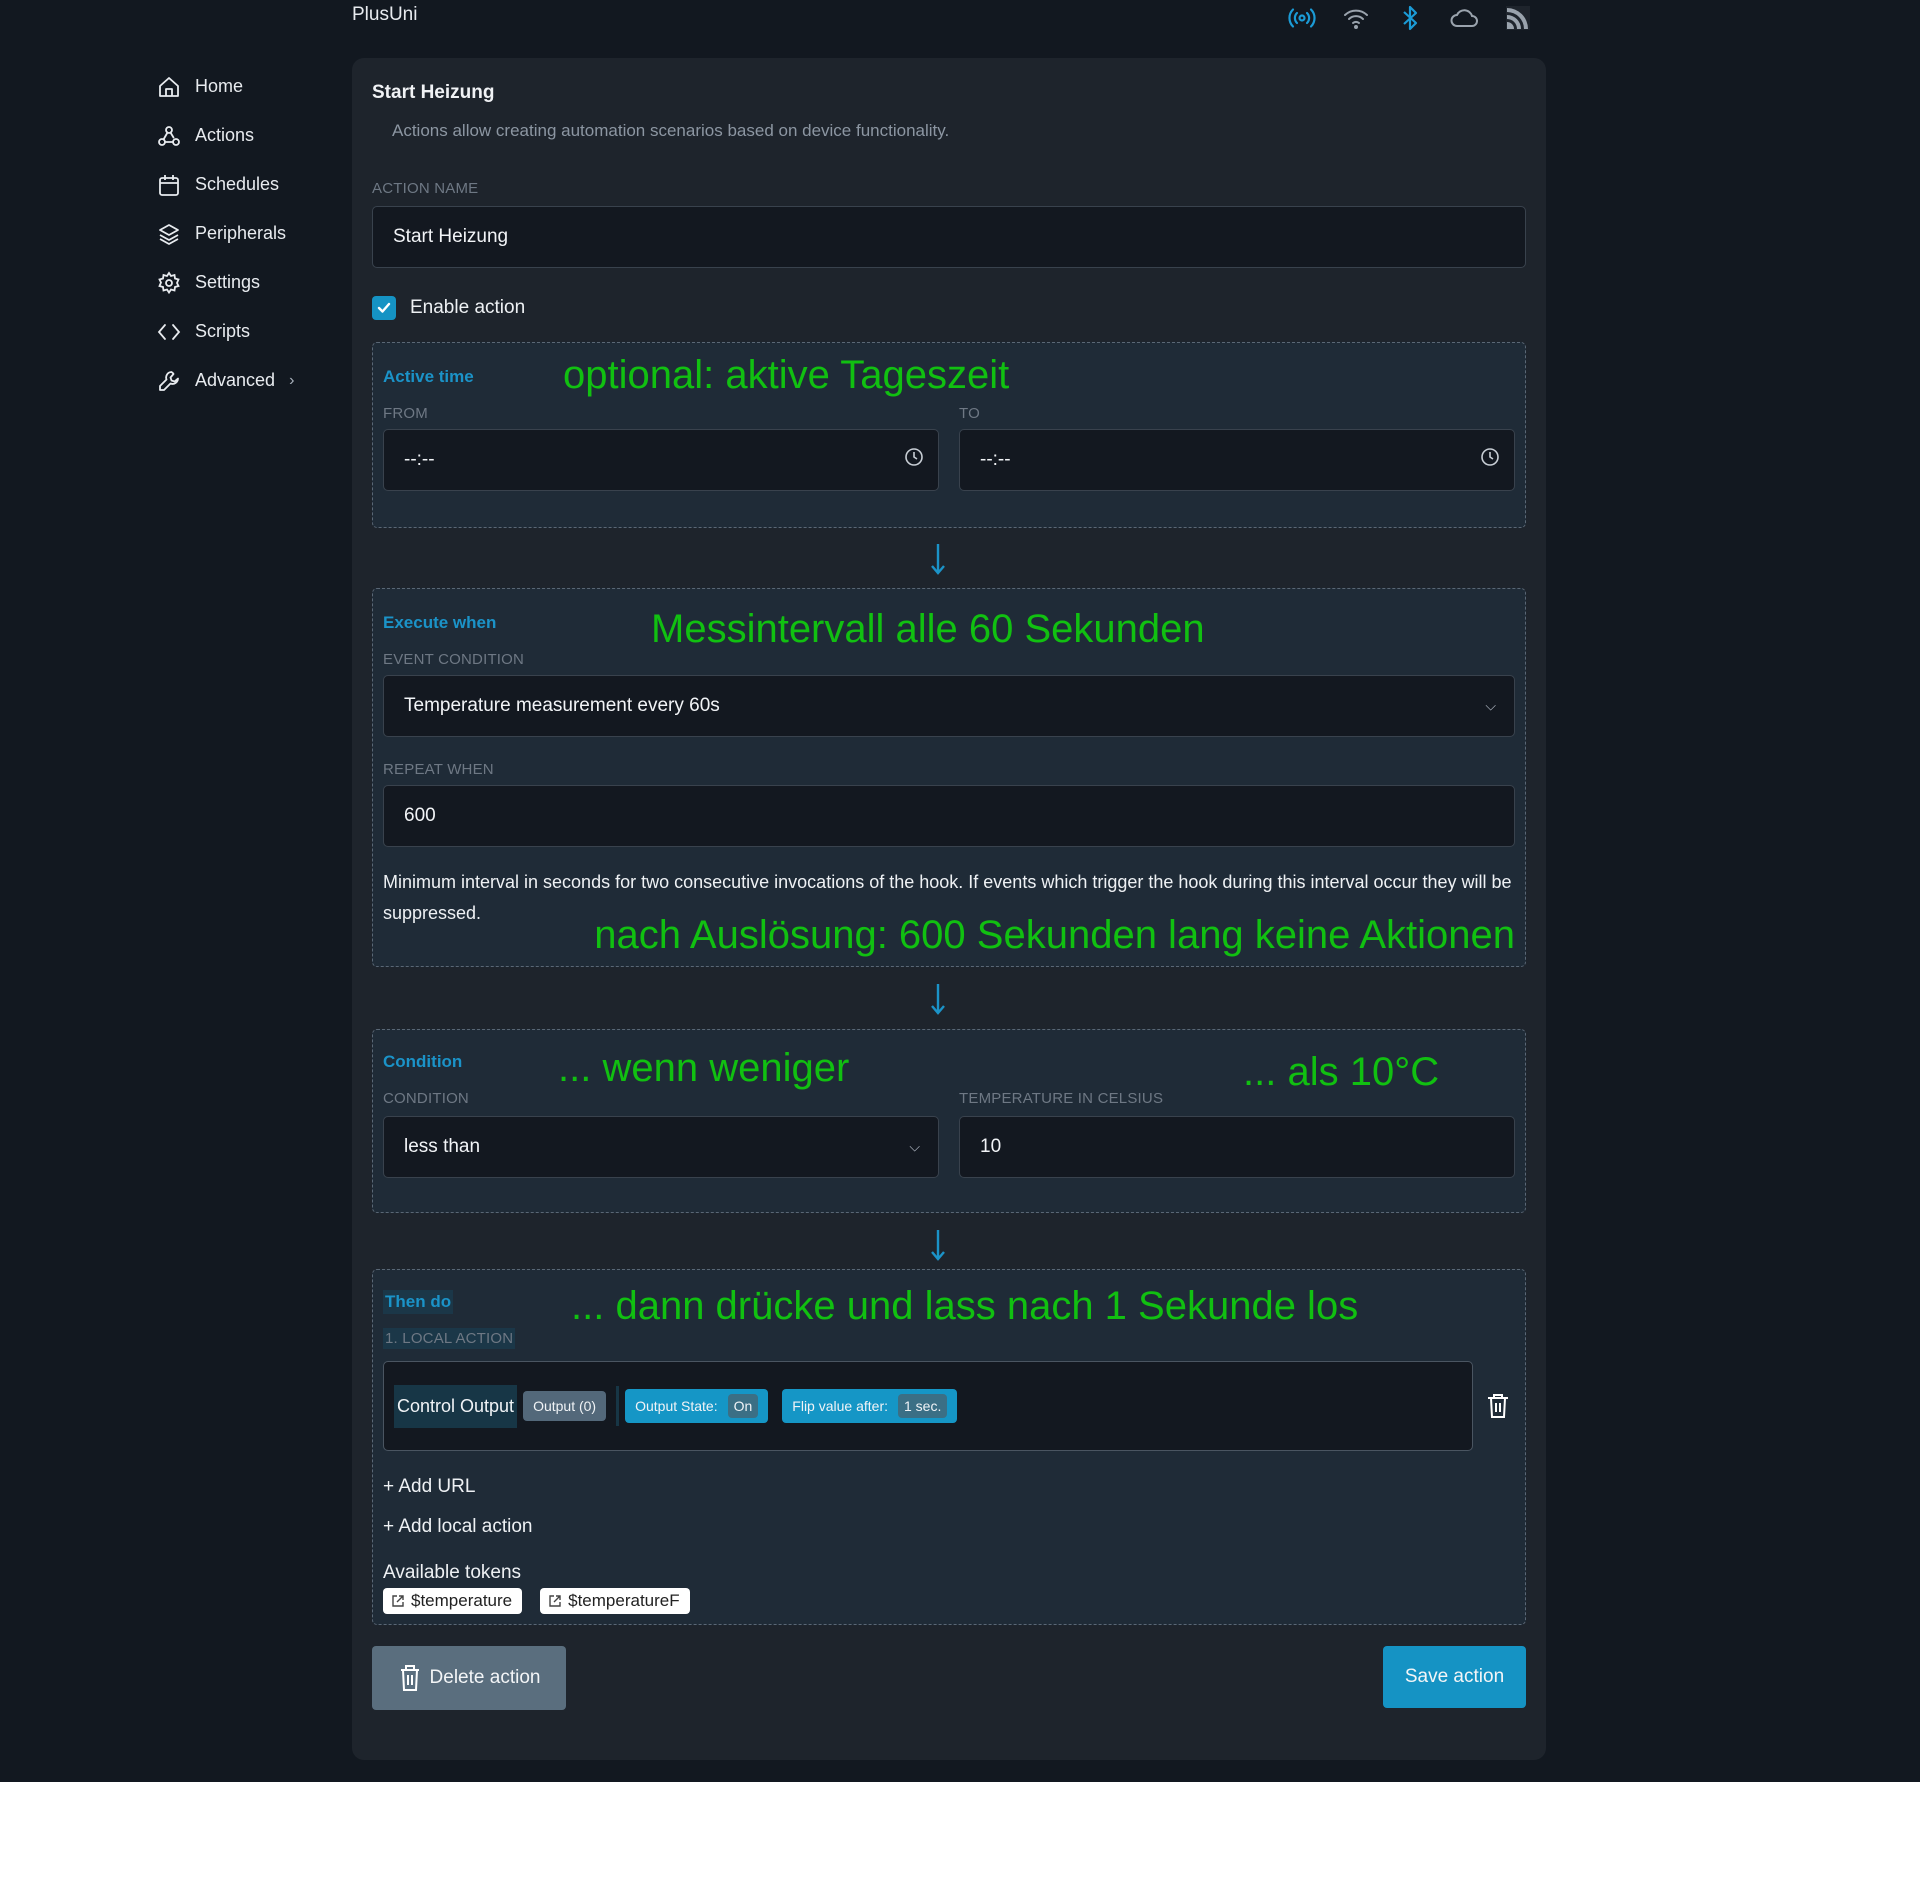 Image resolution: width=1920 pixels, height=1900 pixels. What do you see at coordinates (235, 380) in the screenshot?
I see `sidebar-item-label: Advanced` at bounding box center [235, 380].